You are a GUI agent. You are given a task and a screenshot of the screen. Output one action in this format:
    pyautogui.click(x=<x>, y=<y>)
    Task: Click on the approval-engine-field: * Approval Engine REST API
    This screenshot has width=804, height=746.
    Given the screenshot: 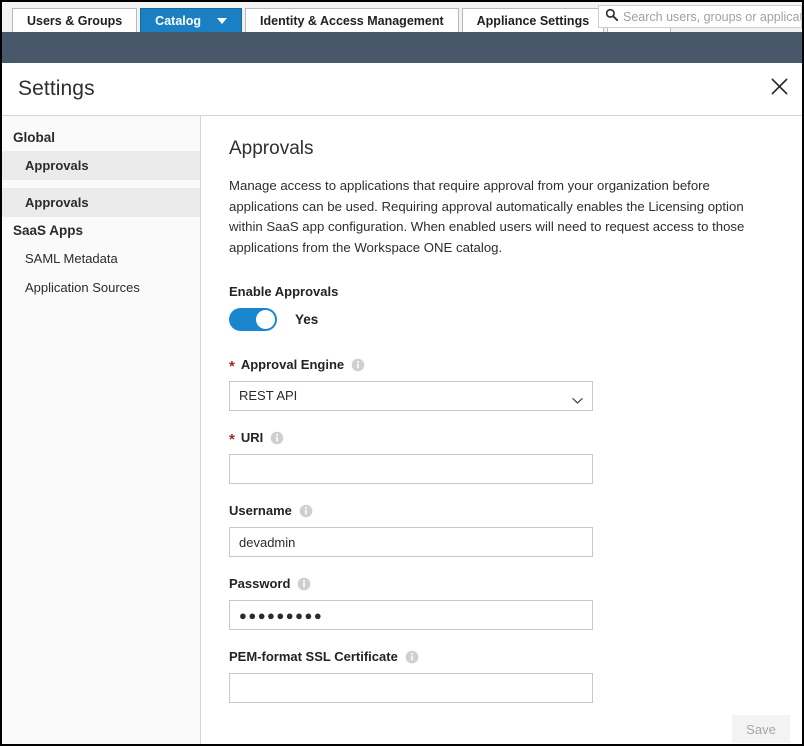 What is the action you would take?
    pyautogui.click(x=515, y=384)
    